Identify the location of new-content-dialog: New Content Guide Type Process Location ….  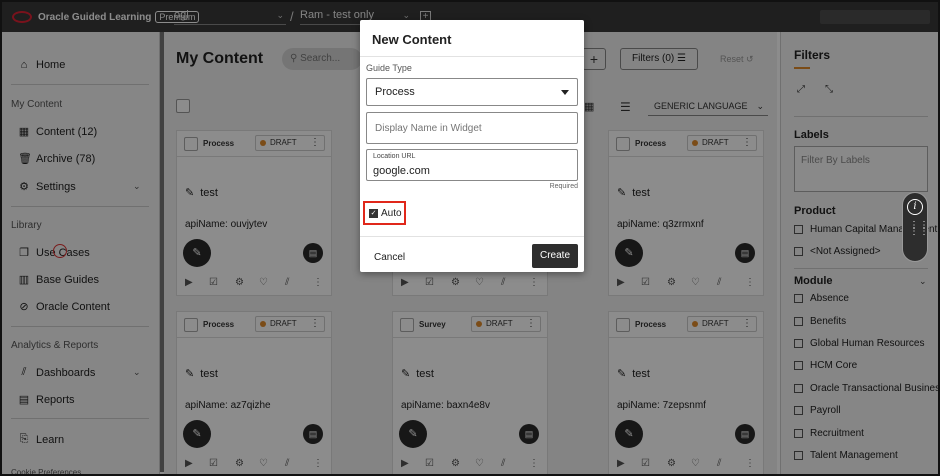
(472, 146).